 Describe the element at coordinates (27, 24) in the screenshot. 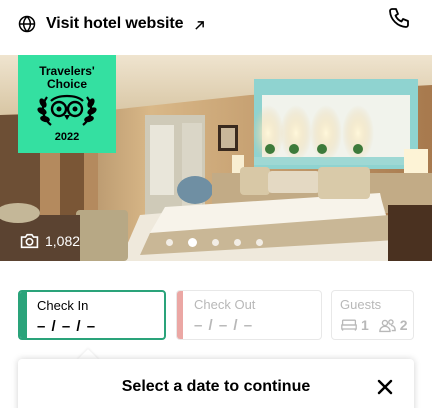

I see `globe-icon` at that location.